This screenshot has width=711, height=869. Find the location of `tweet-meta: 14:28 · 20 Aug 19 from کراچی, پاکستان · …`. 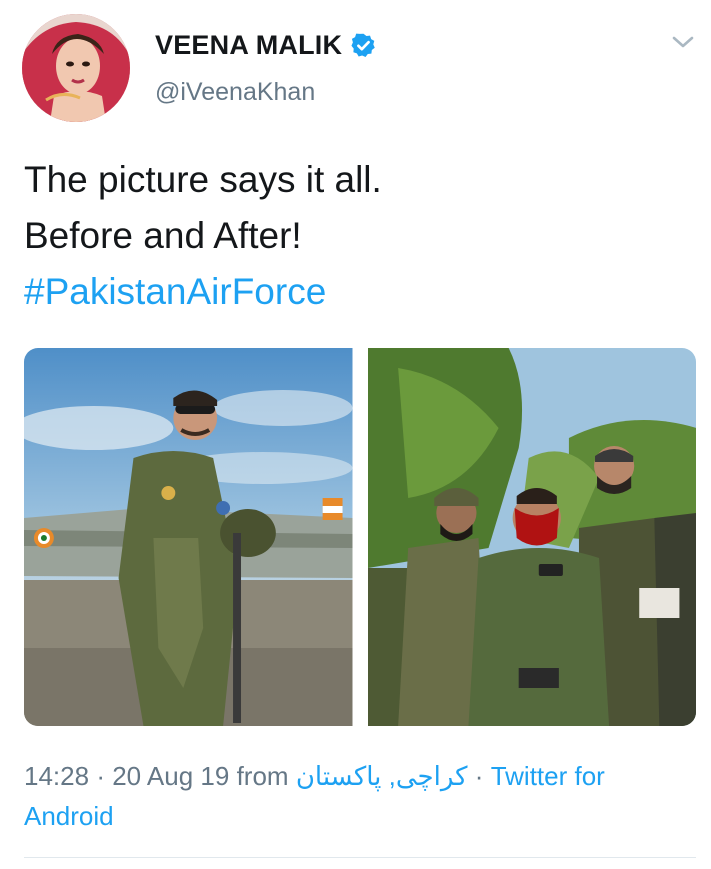

tweet-meta: 14:28 · 20 Aug 19 from کراچی, پاکستان · … is located at coordinates (354, 796).